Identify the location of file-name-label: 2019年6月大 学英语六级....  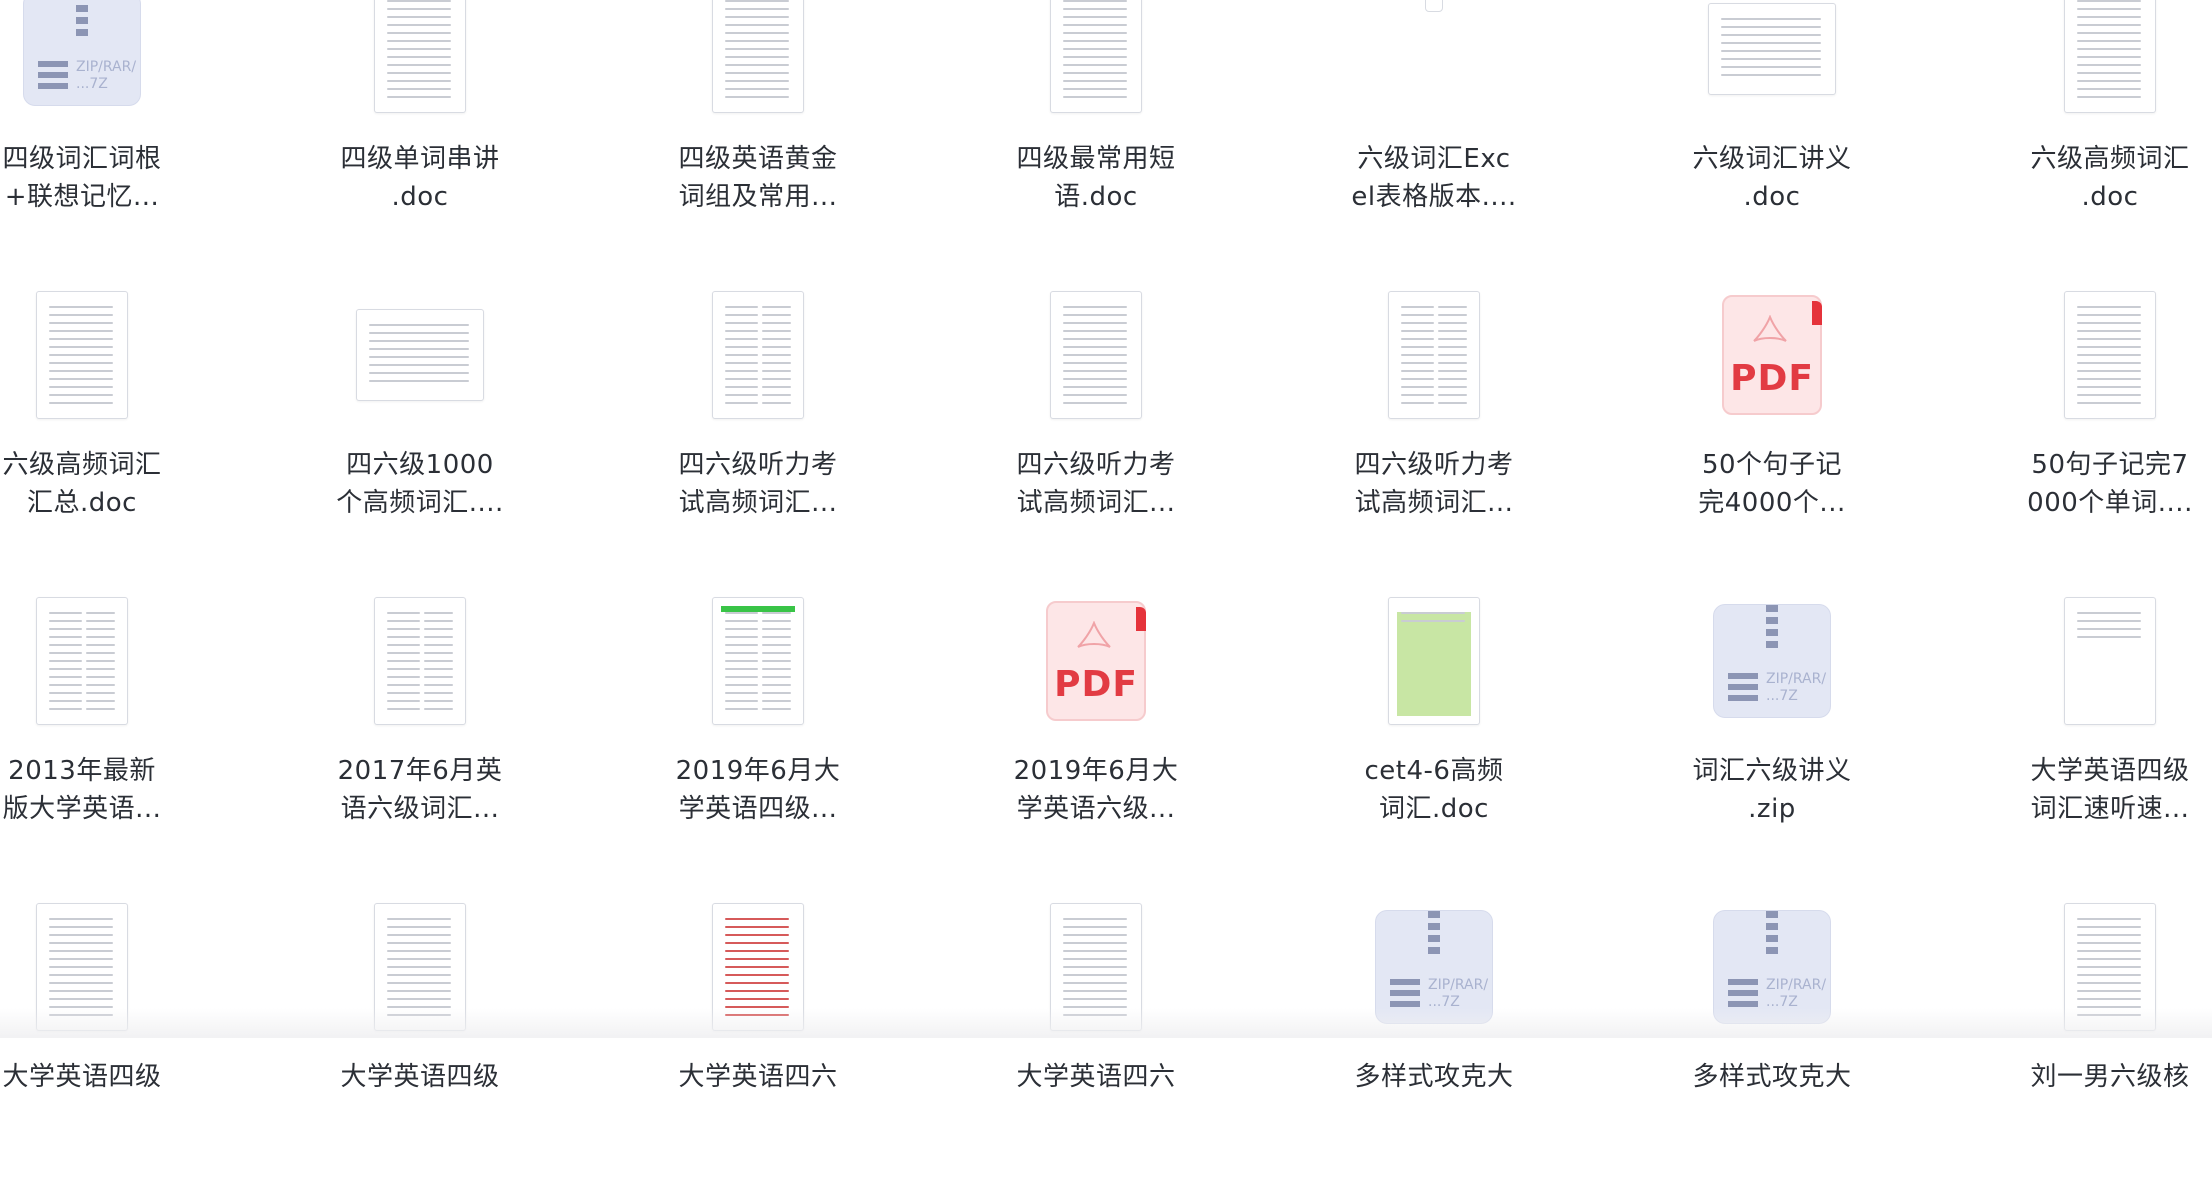
(1096, 790).